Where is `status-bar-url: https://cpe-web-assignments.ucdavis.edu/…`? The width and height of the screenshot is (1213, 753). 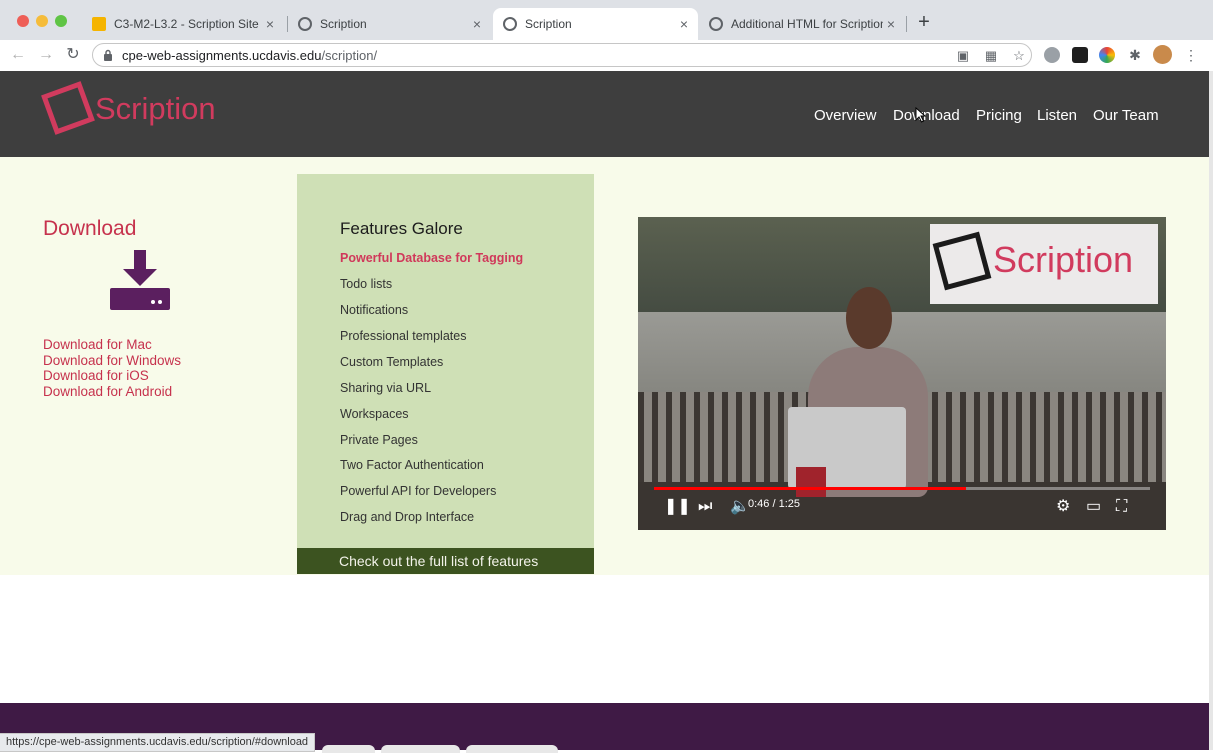
status-bar-url: https://cpe-web-assignments.ucdavis.edu/… is located at coordinates (158, 742).